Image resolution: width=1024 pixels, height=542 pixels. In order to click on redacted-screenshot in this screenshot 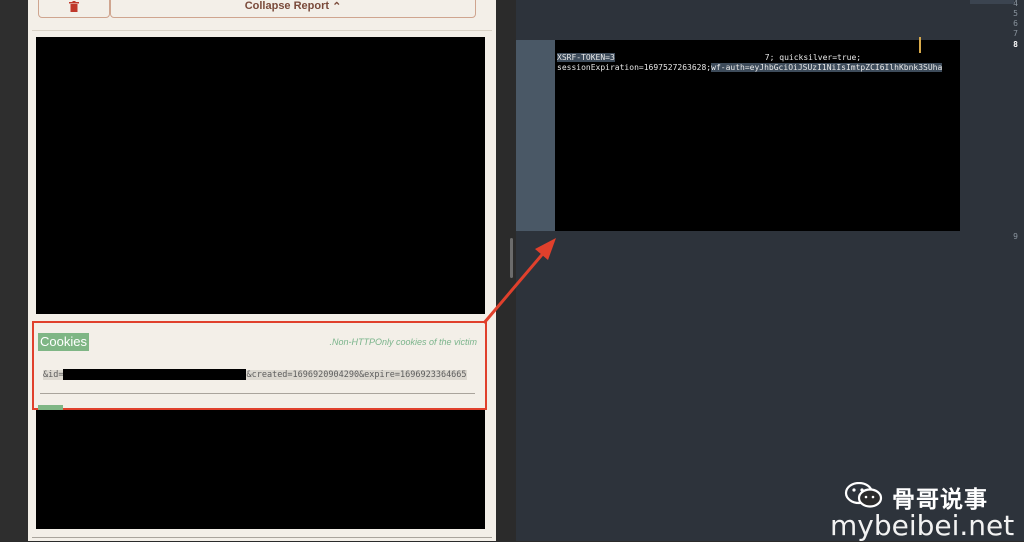, I will do `click(260, 469)`.